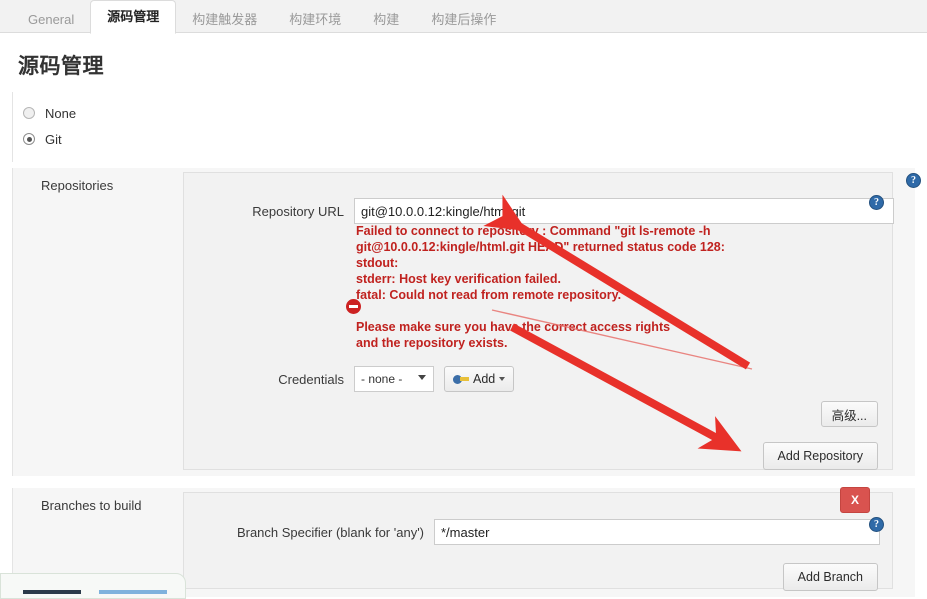 The image size is (927, 599). What do you see at coordinates (624, 211) in the screenshot?
I see `repository-url-input` at bounding box center [624, 211].